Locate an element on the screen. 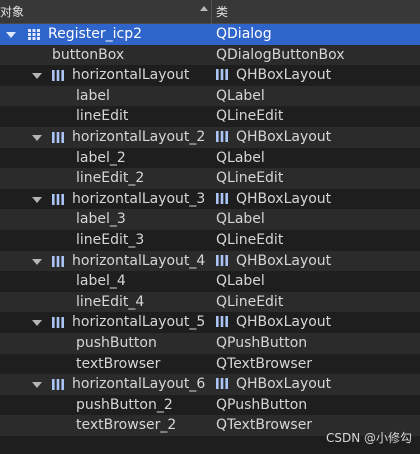 The width and height of the screenshot is (420, 454). tree-row: label_3 QLabel is located at coordinates (210, 219).